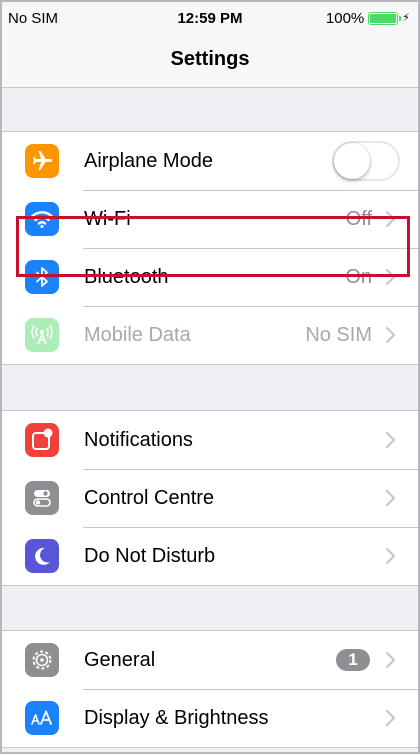 The height and width of the screenshot is (754, 420). What do you see at coordinates (210, 660) in the screenshot?
I see `settings-row-general: General 1` at bounding box center [210, 660].